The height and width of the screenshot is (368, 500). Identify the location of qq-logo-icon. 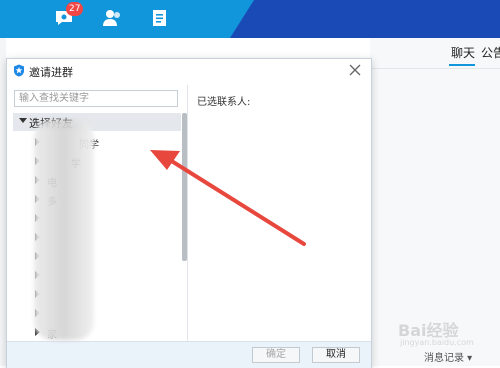
(19, 70).